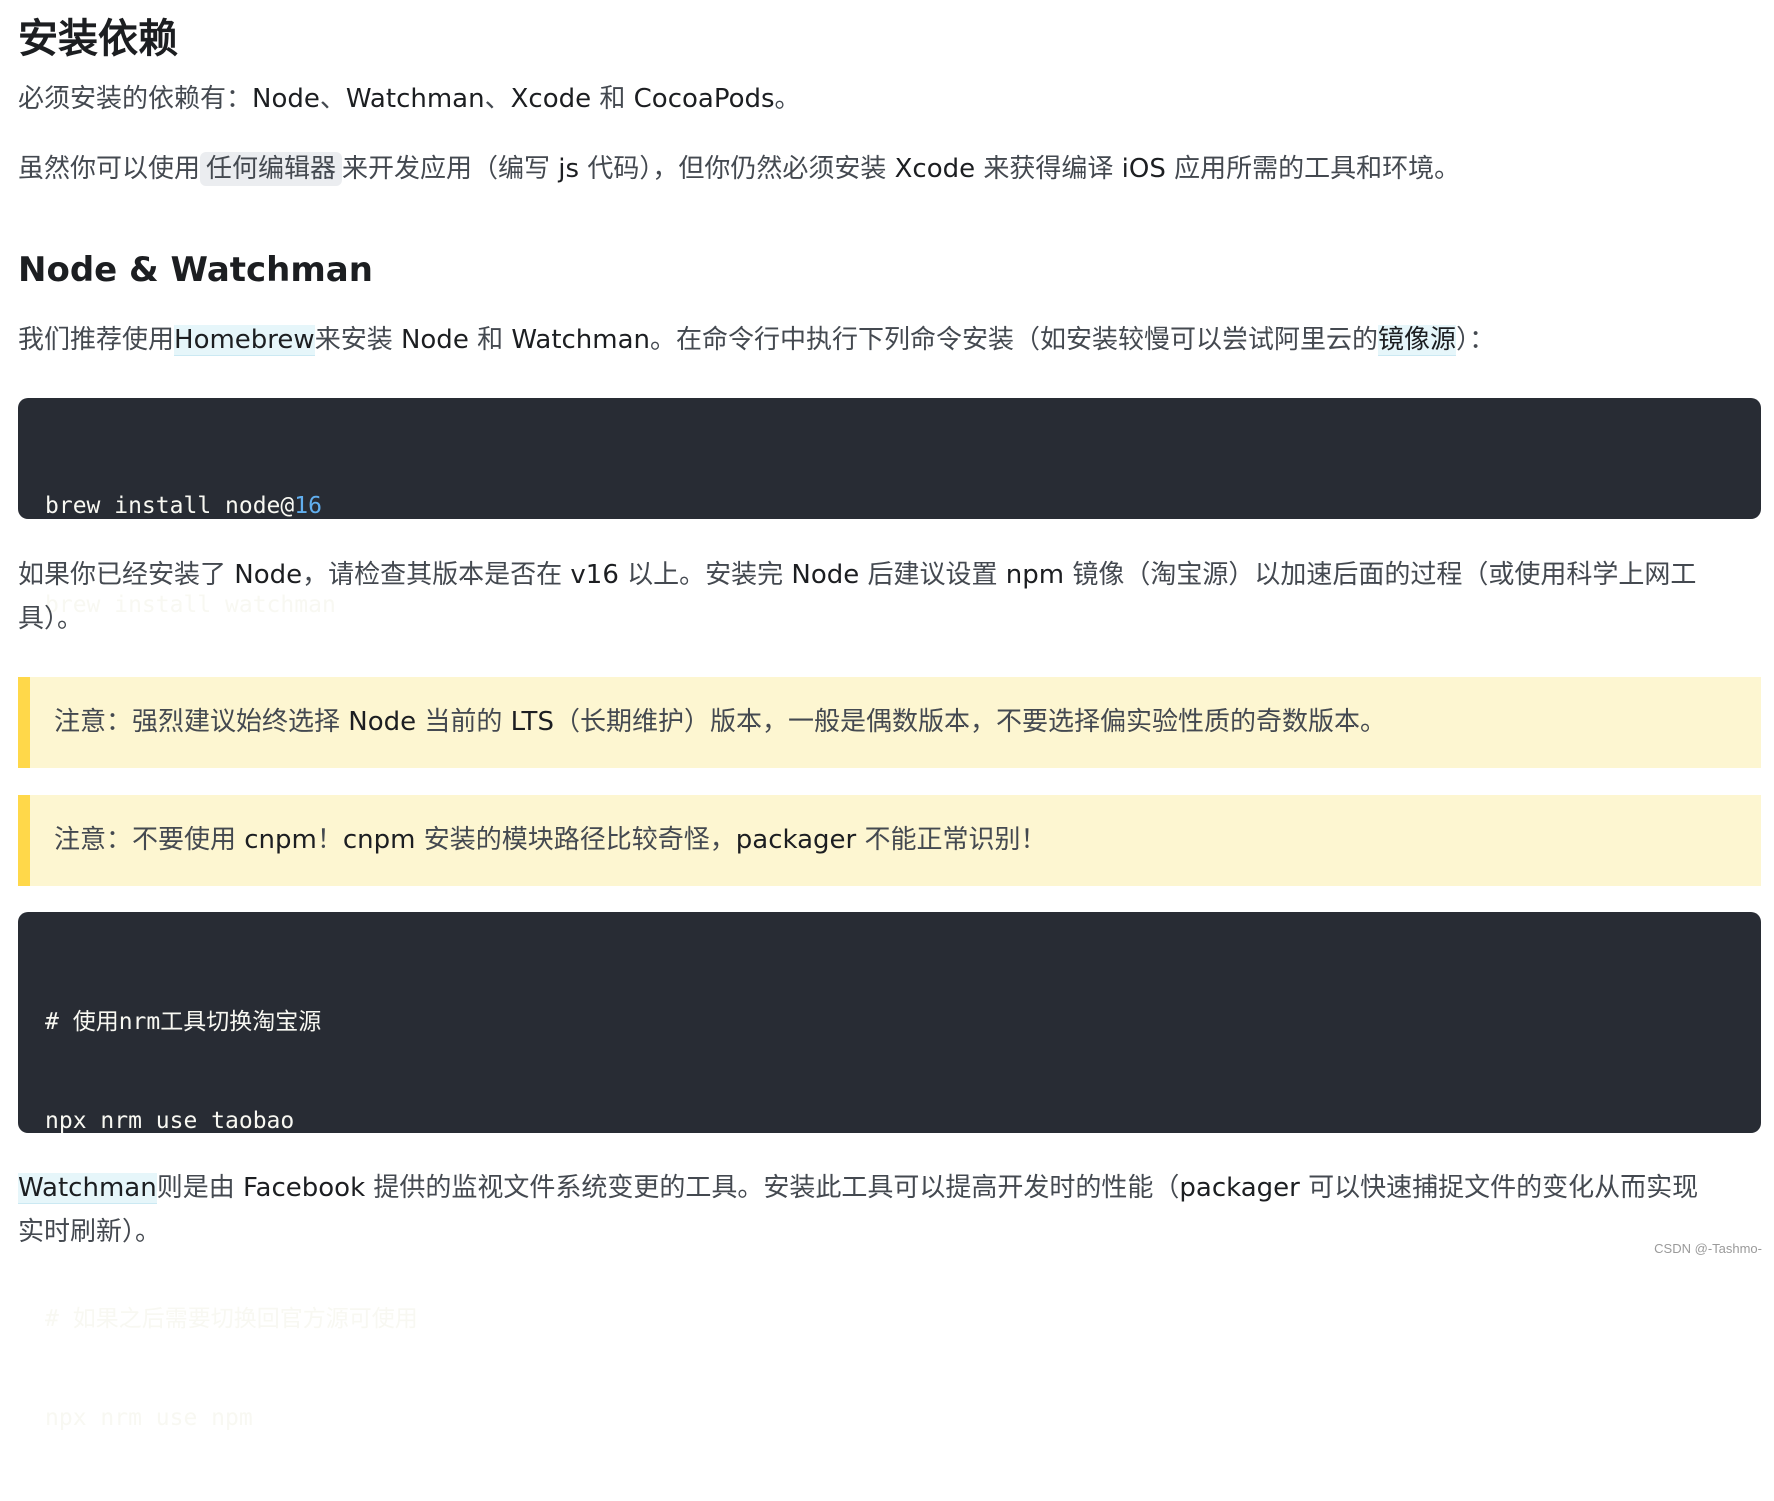 The image size is (1774, 1501). Describe the element at coordinates (96, 340) in the screenshot. I see `text: 我们推荐使用` at that location.